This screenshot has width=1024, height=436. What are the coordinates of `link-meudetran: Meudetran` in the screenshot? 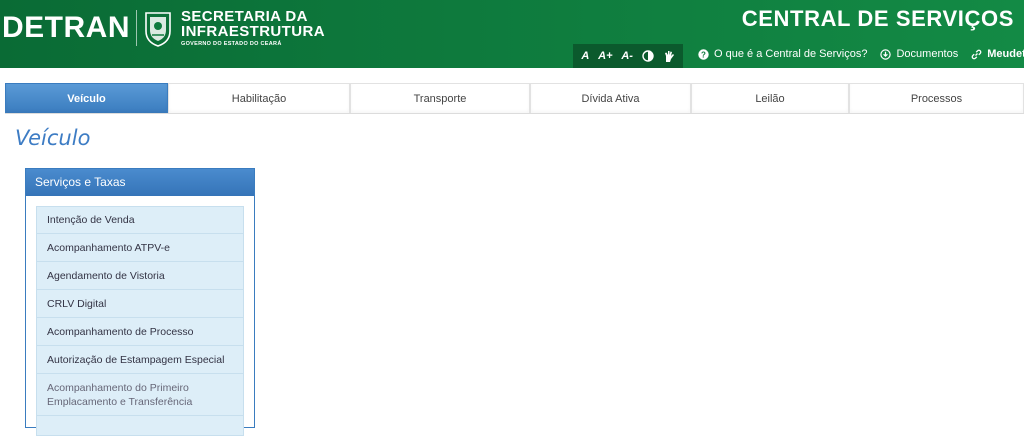 It's located at (997, 54).